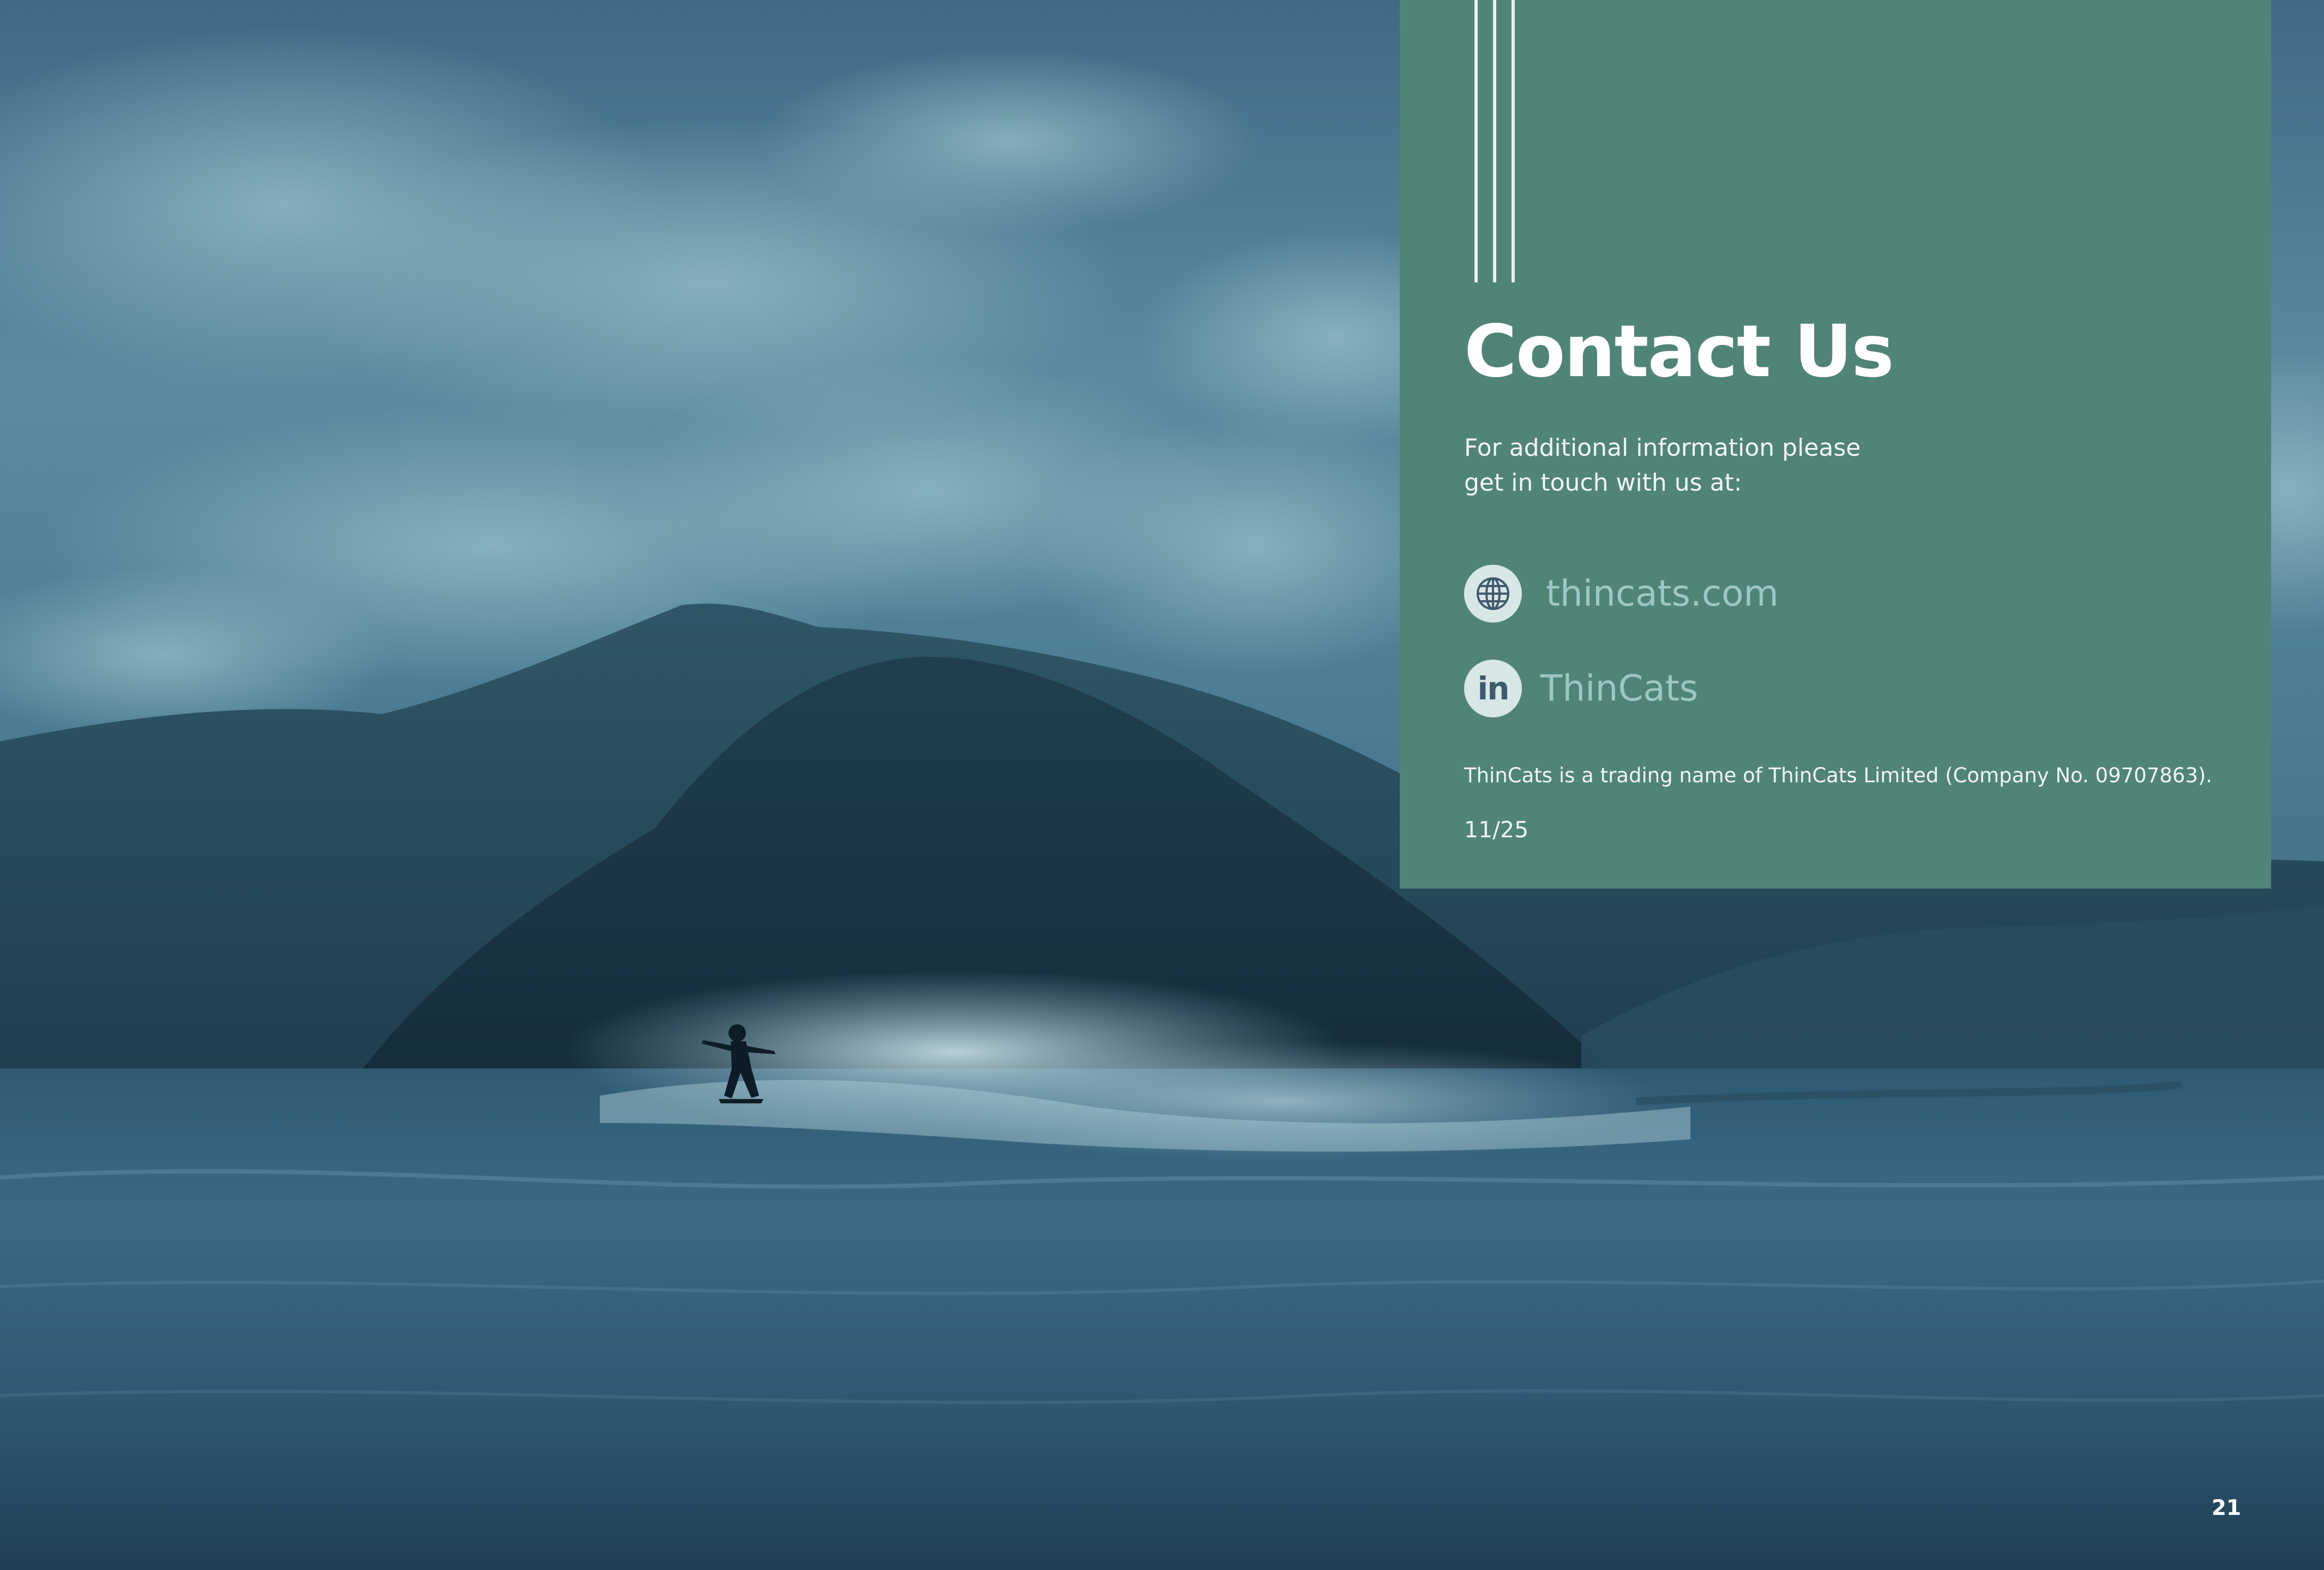 The width and height of the screenshot is (2324, 1570). Describe the element at coordinates (1619, 688) in the screenshot. I see `linkedin-label: ThinCats` at that location.